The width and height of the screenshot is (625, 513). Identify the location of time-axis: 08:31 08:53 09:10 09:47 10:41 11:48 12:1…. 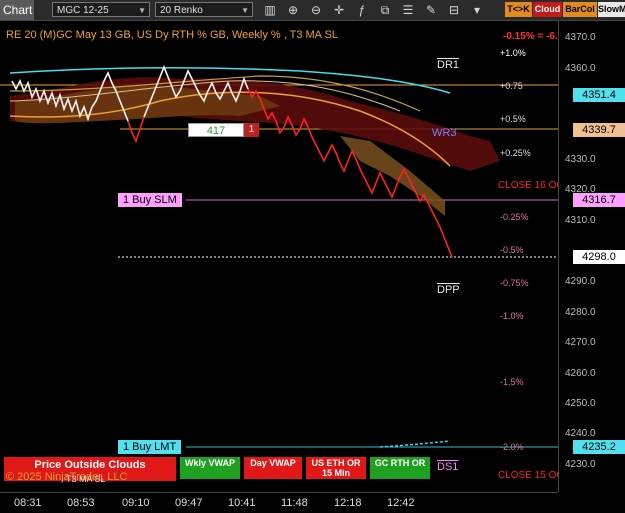
(279, 502).